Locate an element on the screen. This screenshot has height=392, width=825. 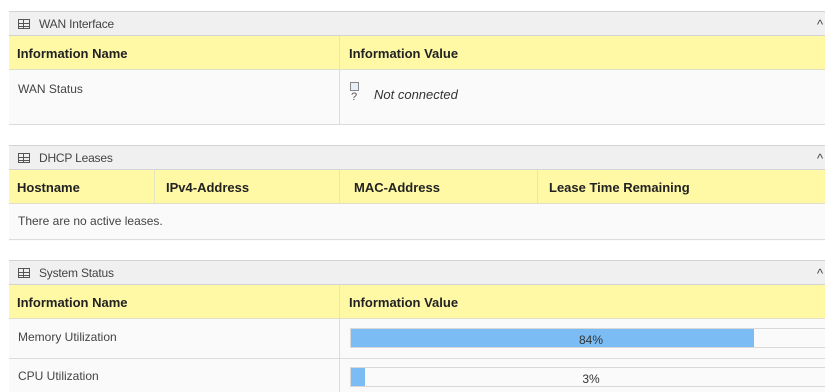
wan-header-row: Information Name Information Value is located at coordinates (417, 53).